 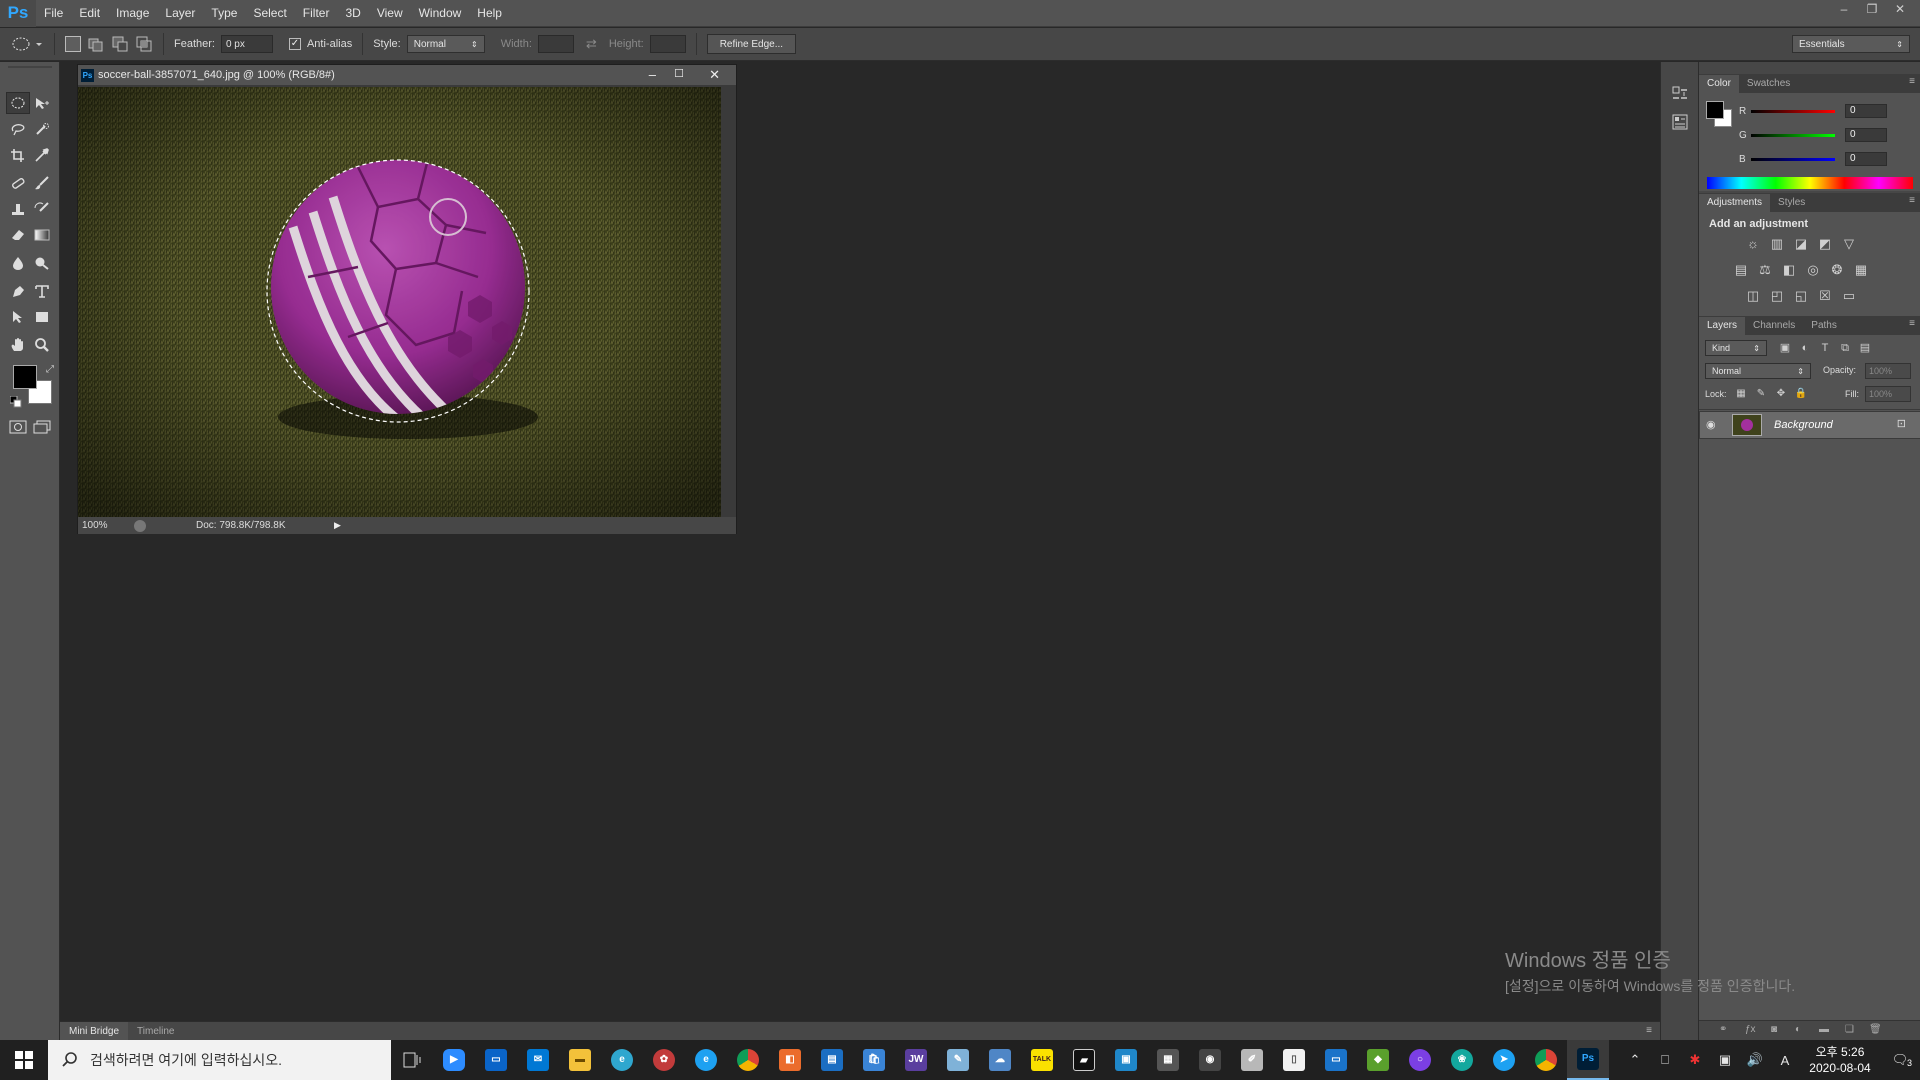 What do you see at coordinates (1801, 296) in the screenshot?
I see `threshold-icon: ◱` at bounding box center [1801, 296].